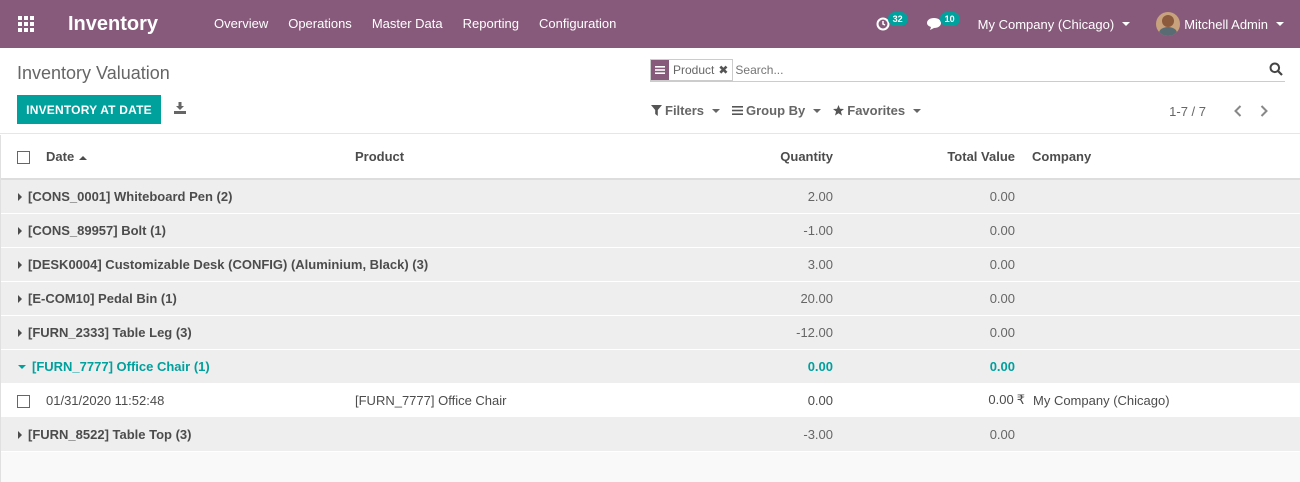 This screenshot has height=482, width=1300. I want to click on search-facet: Product ✖, so click(692, 69).